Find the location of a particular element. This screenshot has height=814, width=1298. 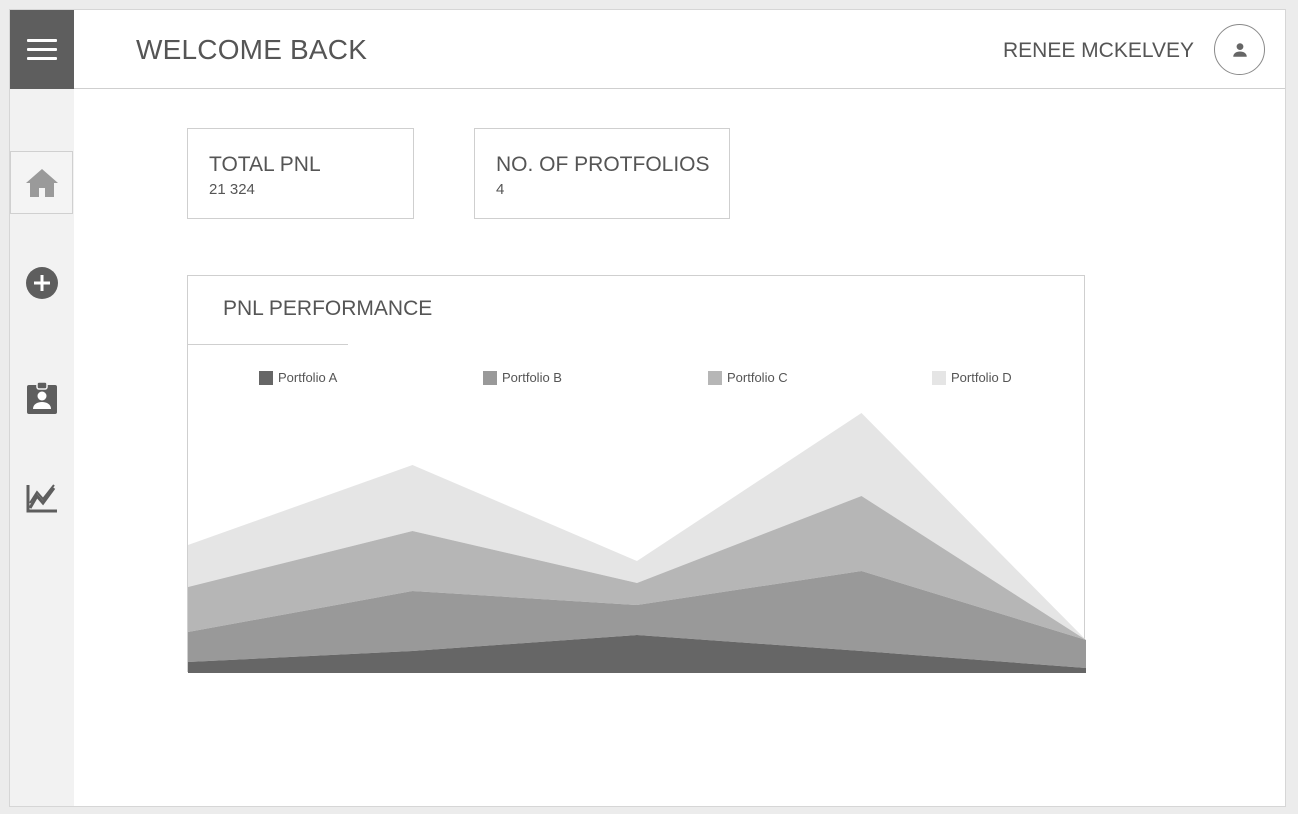

total-pnl-card: TOTAL PNL 21 324 is located at coordinates (300, 173).